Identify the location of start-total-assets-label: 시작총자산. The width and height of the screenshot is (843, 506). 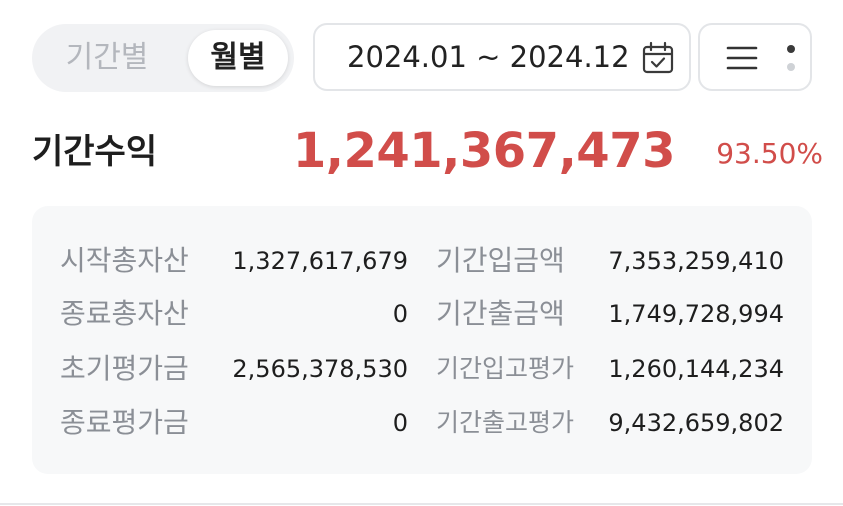
(124, 260).